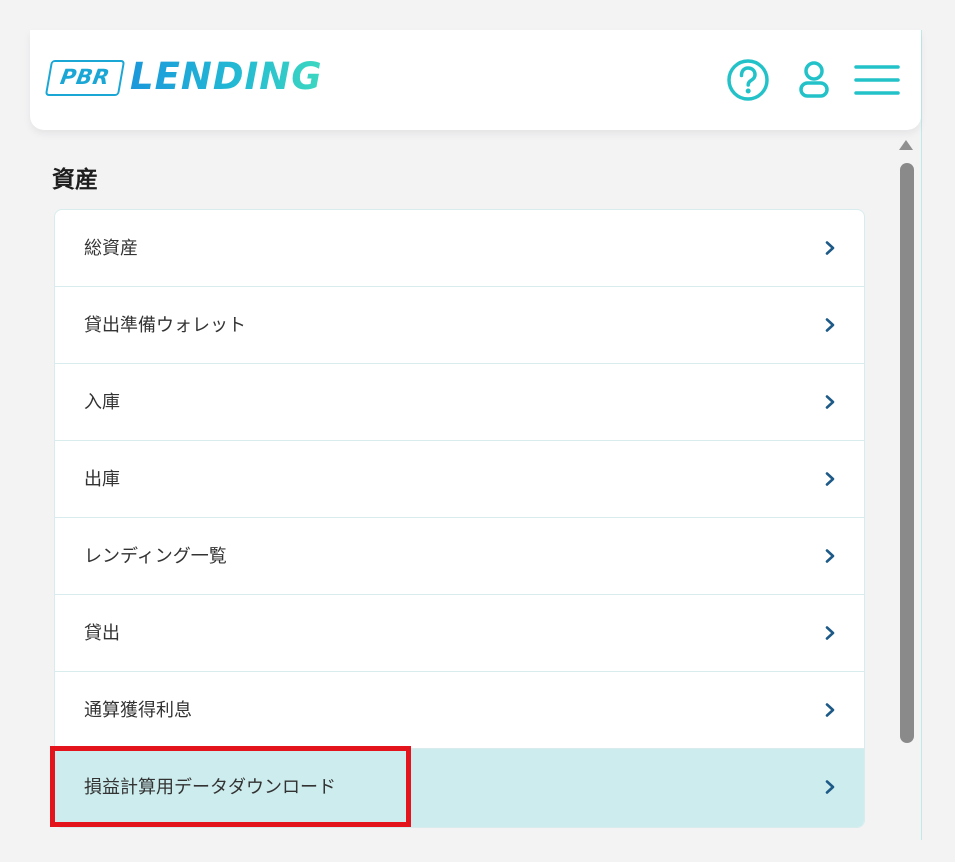  Describe the element at coordinates (155, 556) in the screenshot. I see `menu-item-label: レンディング一覧` at that location.